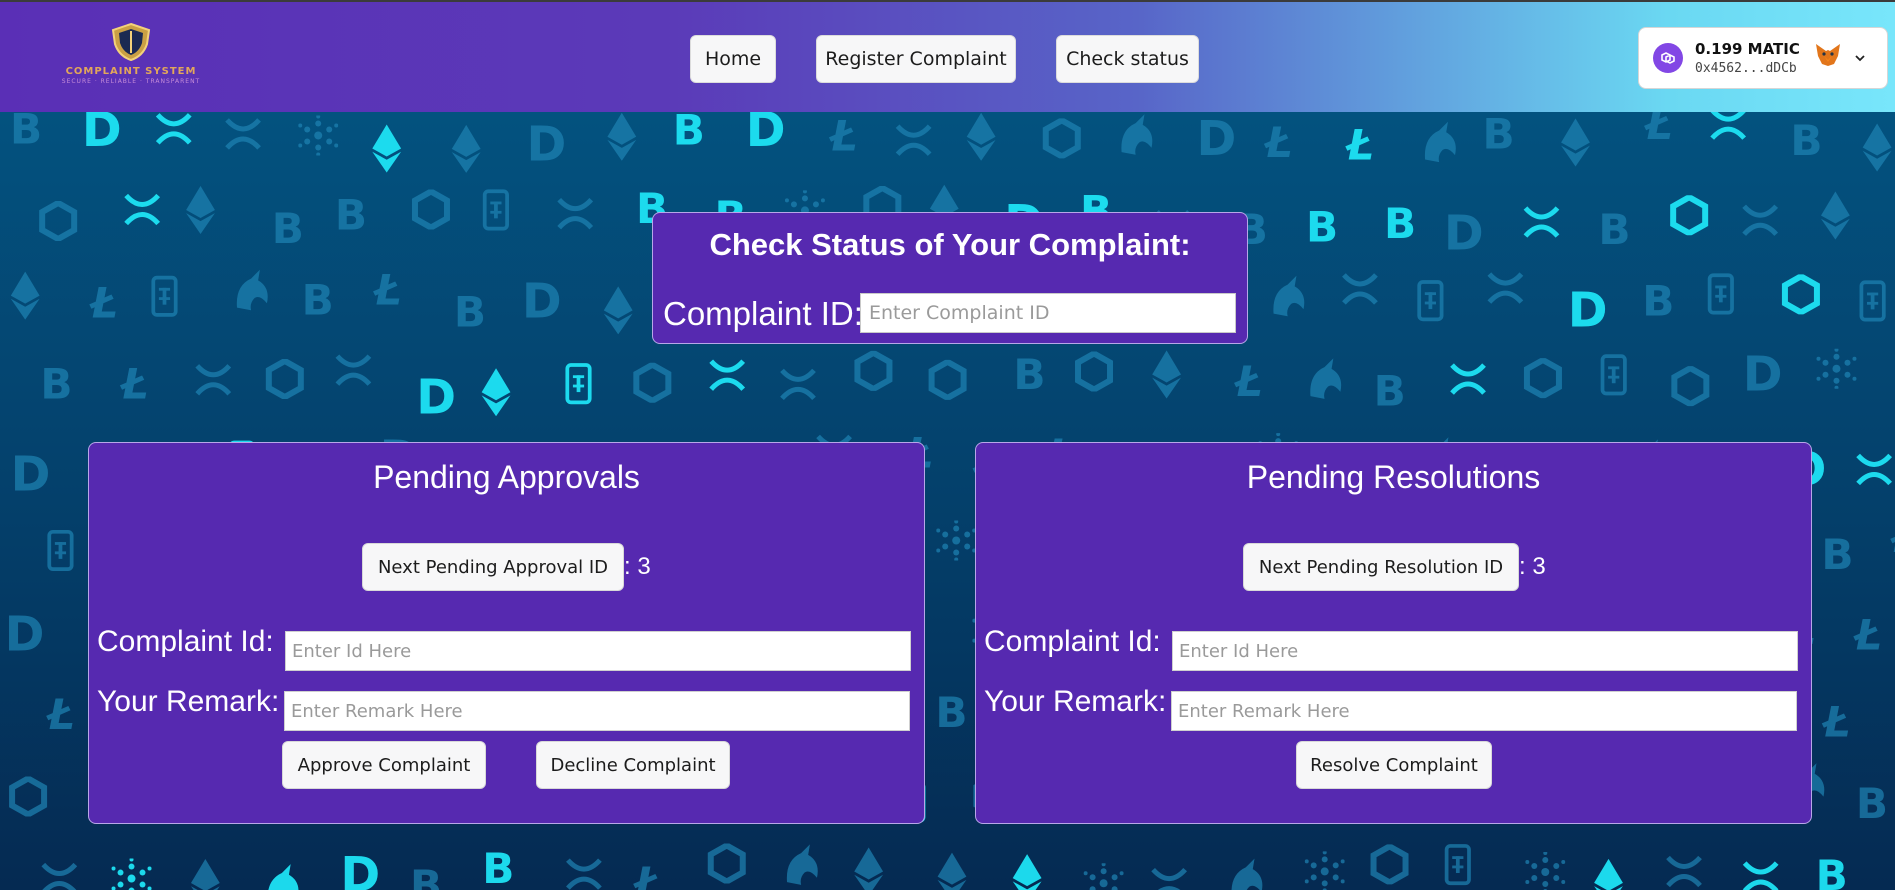 The width and height of the screenshot is (1895, 890). I want to click on nav-register-complaint-button: Register Complaint, so click(916, 59).